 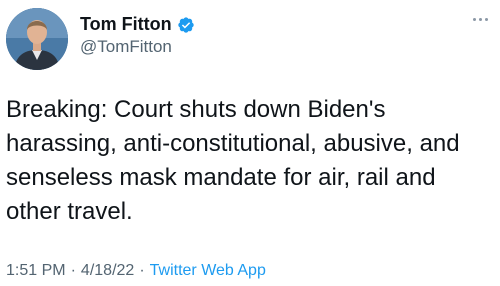 I want to click on author-name-row: Tom Fitton, so click(x=137, y=24).